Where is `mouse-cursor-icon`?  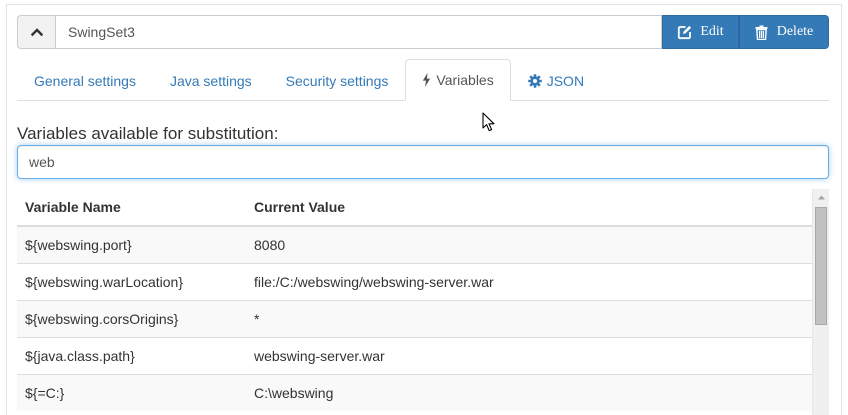 mouse-cursor-icon is located at coordinates (488, 122).